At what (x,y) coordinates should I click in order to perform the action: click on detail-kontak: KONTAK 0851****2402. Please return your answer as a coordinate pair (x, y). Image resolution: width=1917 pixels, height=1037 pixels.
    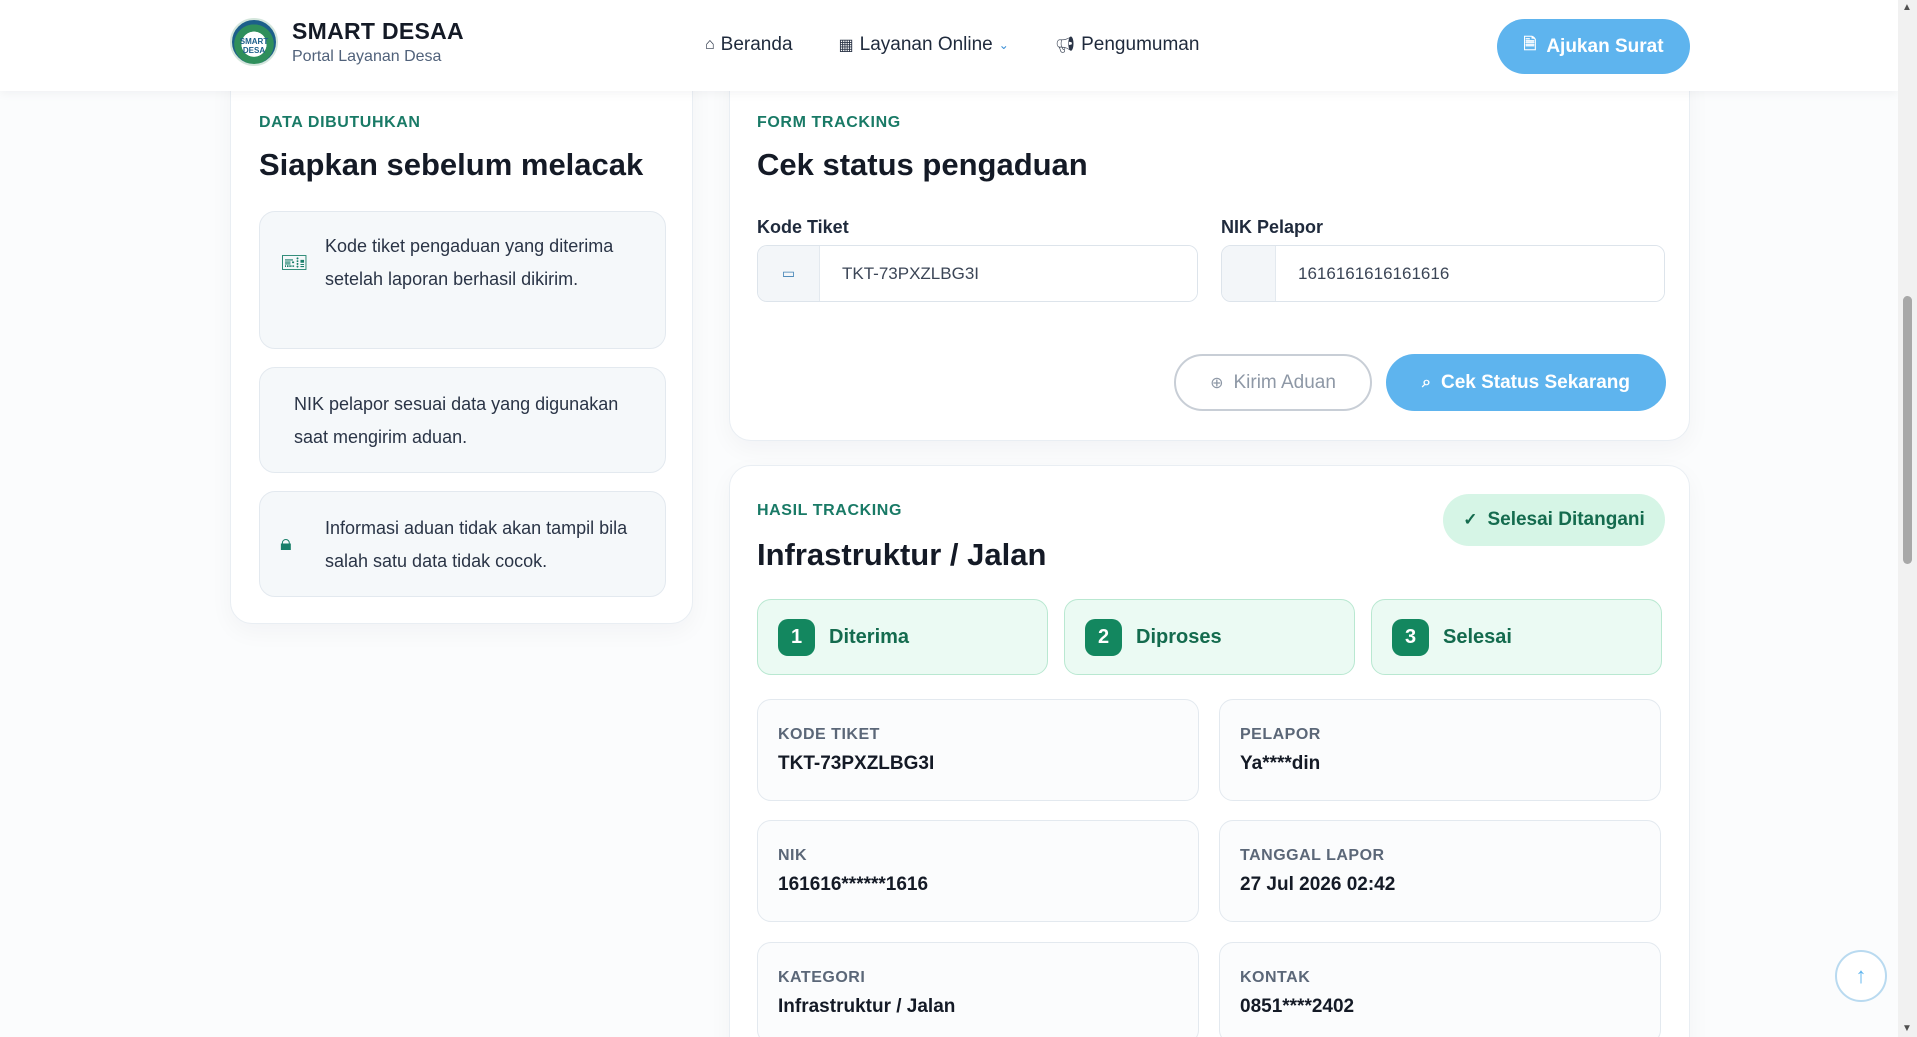
    Looking at the image, I should click on (1440, 989).